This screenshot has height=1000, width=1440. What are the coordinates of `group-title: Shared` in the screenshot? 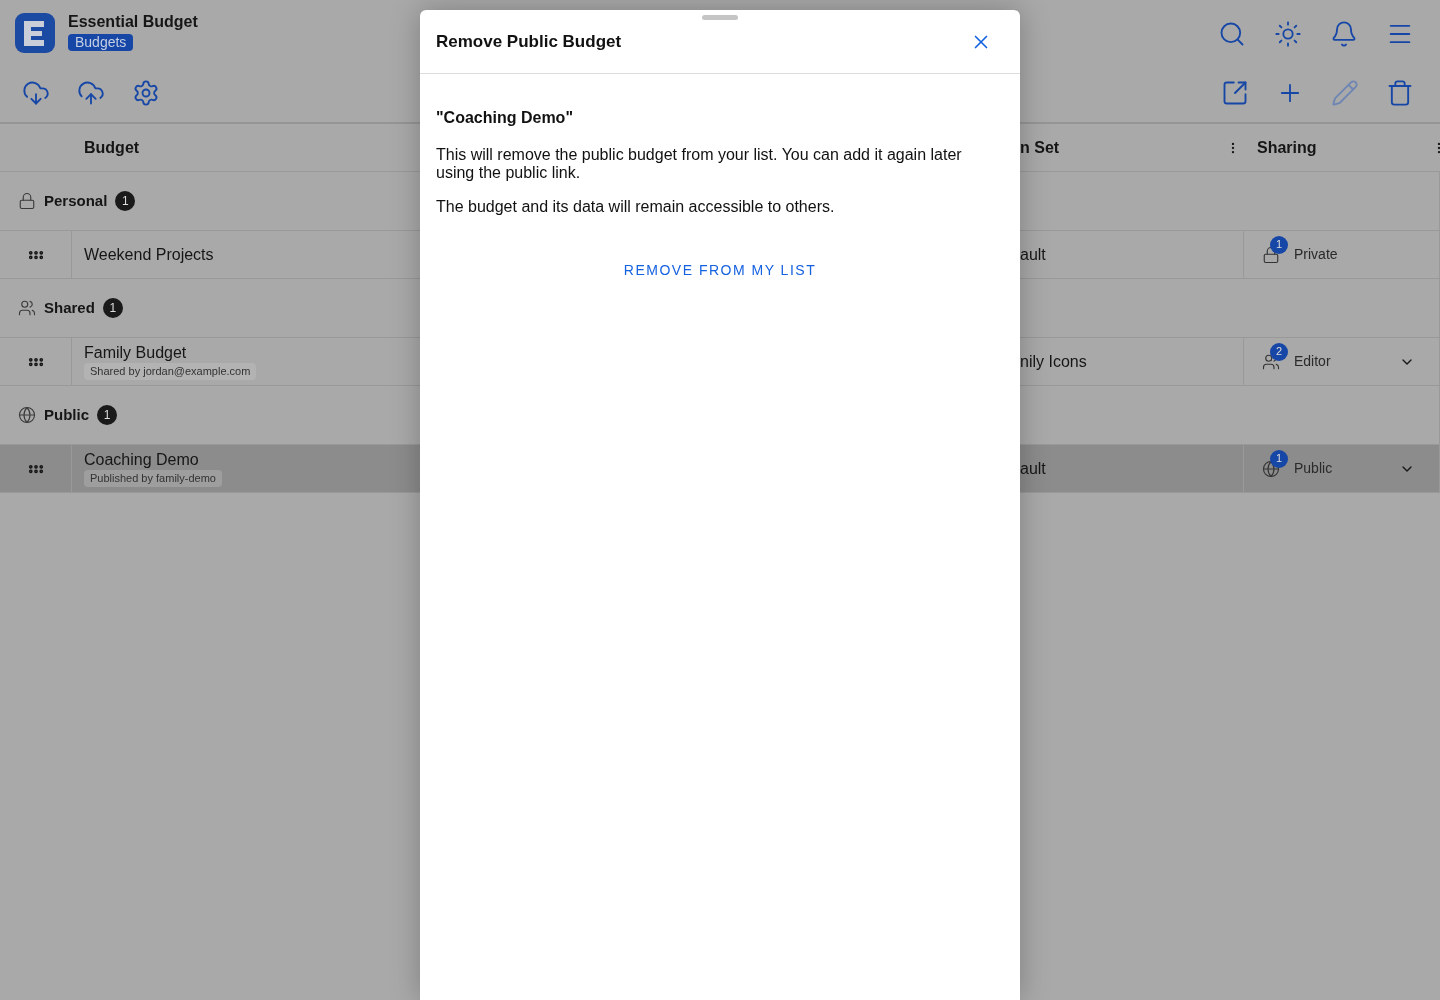 It's located at (69, 307).